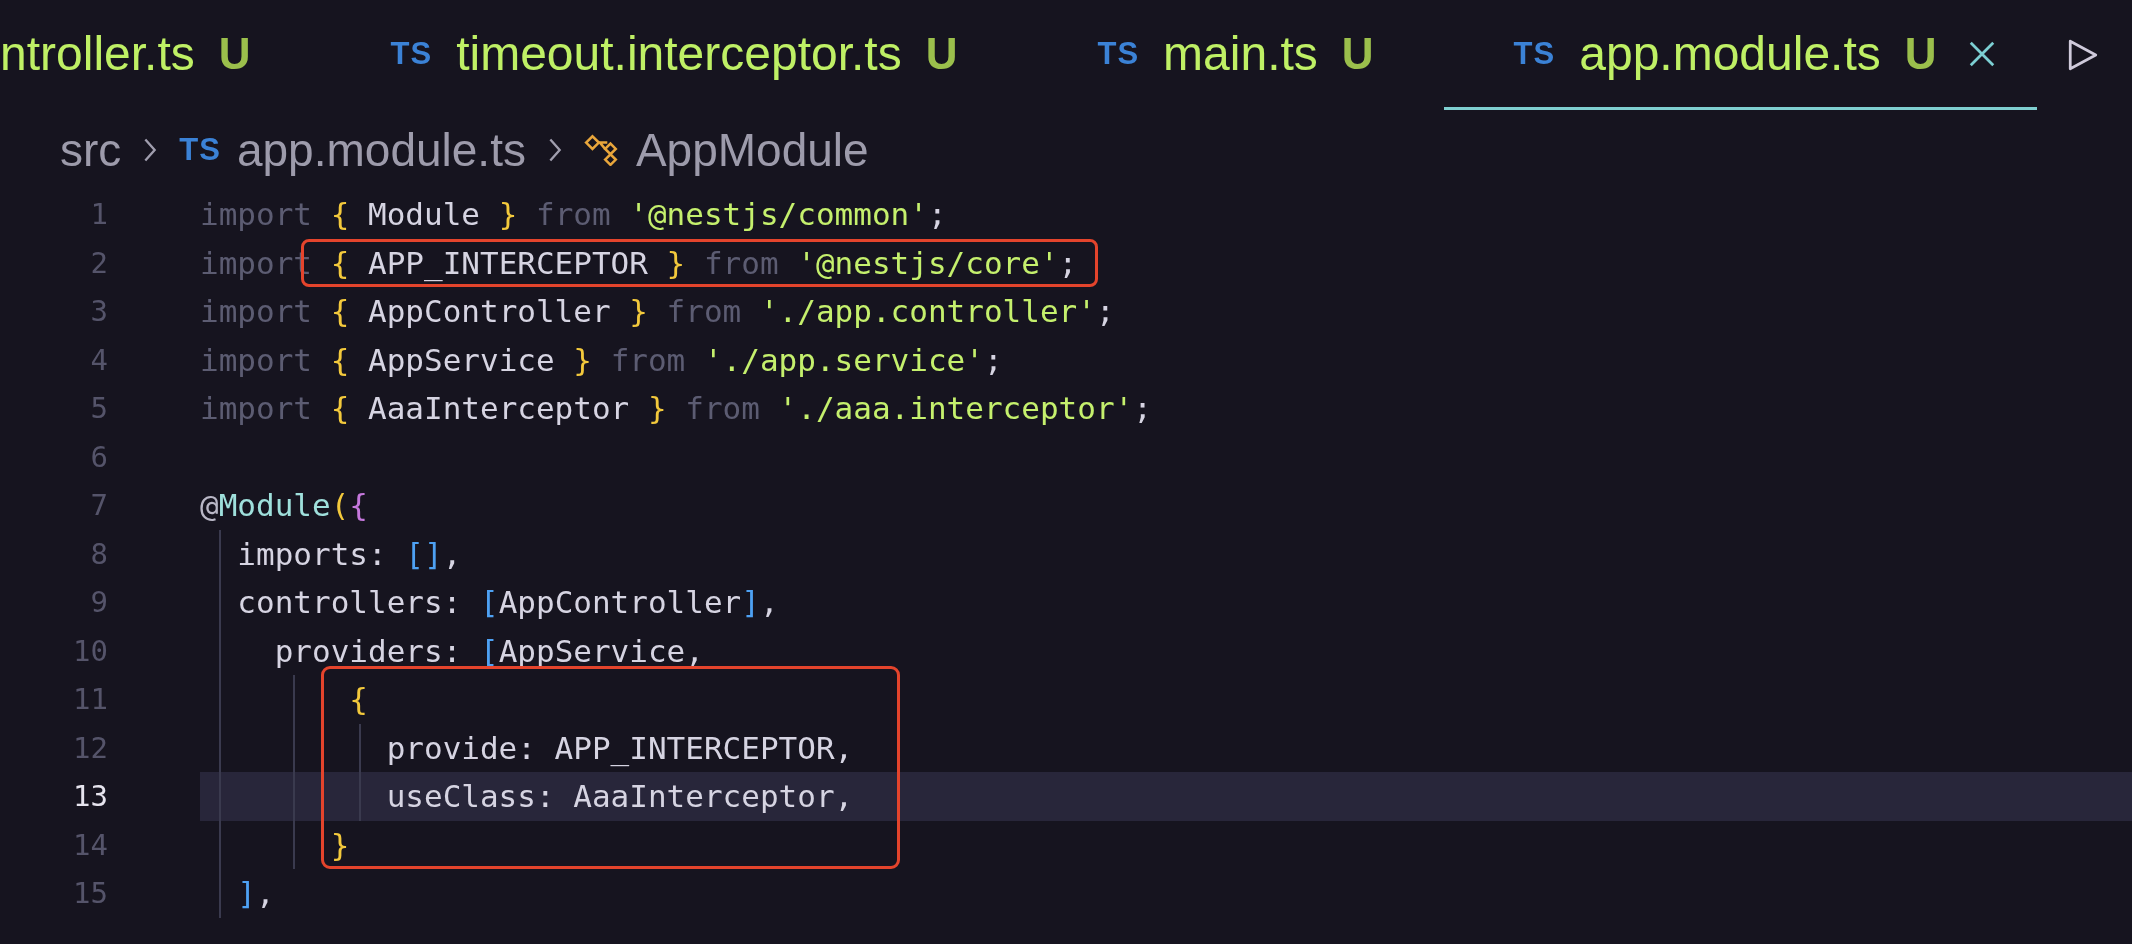  I want to click on editor-tab: TS app.module.ts U, so click(1740, 55).